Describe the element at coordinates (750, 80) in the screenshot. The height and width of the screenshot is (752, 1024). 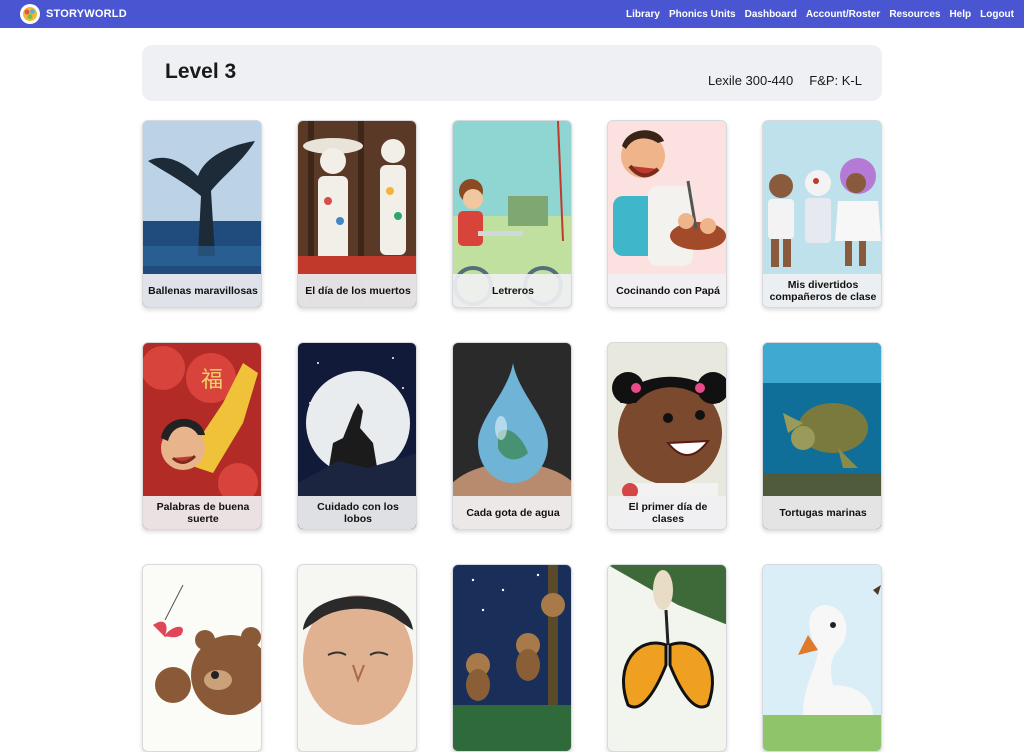
I see `lexile-range: Lexile 300-440` at that location.